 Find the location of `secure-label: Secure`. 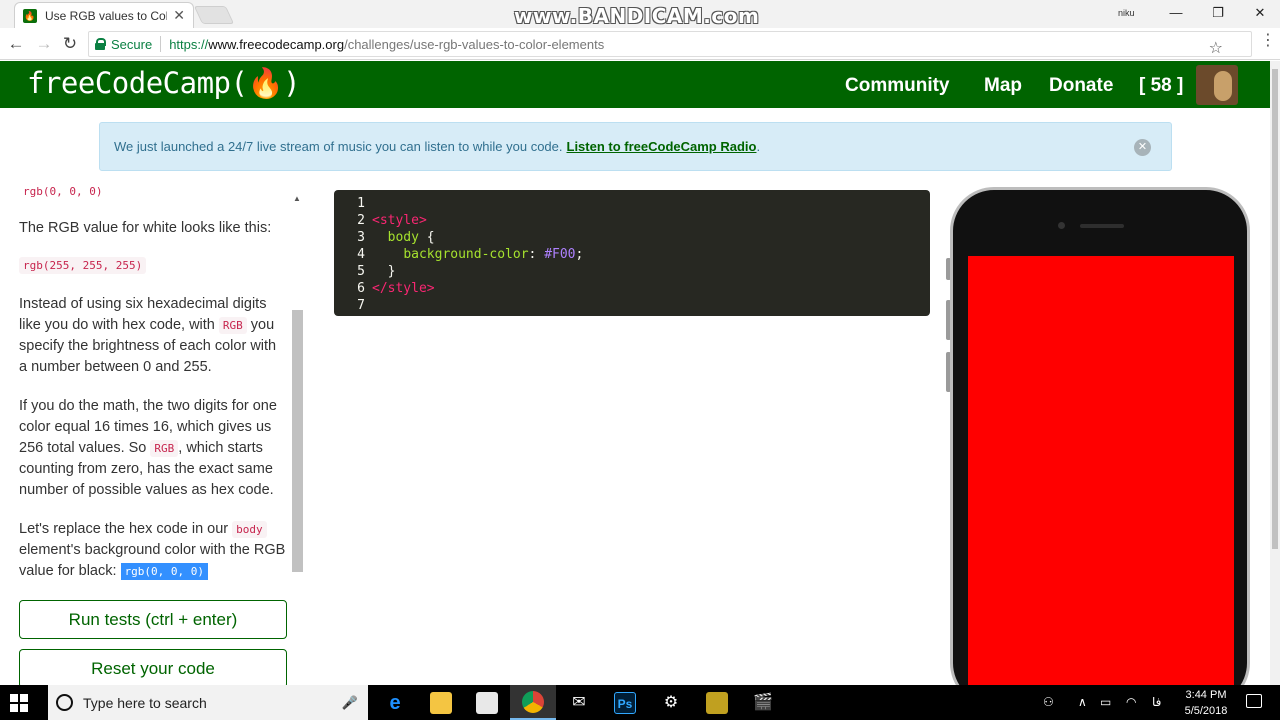

secure-label: Secure is located at coordinates (132, 44).